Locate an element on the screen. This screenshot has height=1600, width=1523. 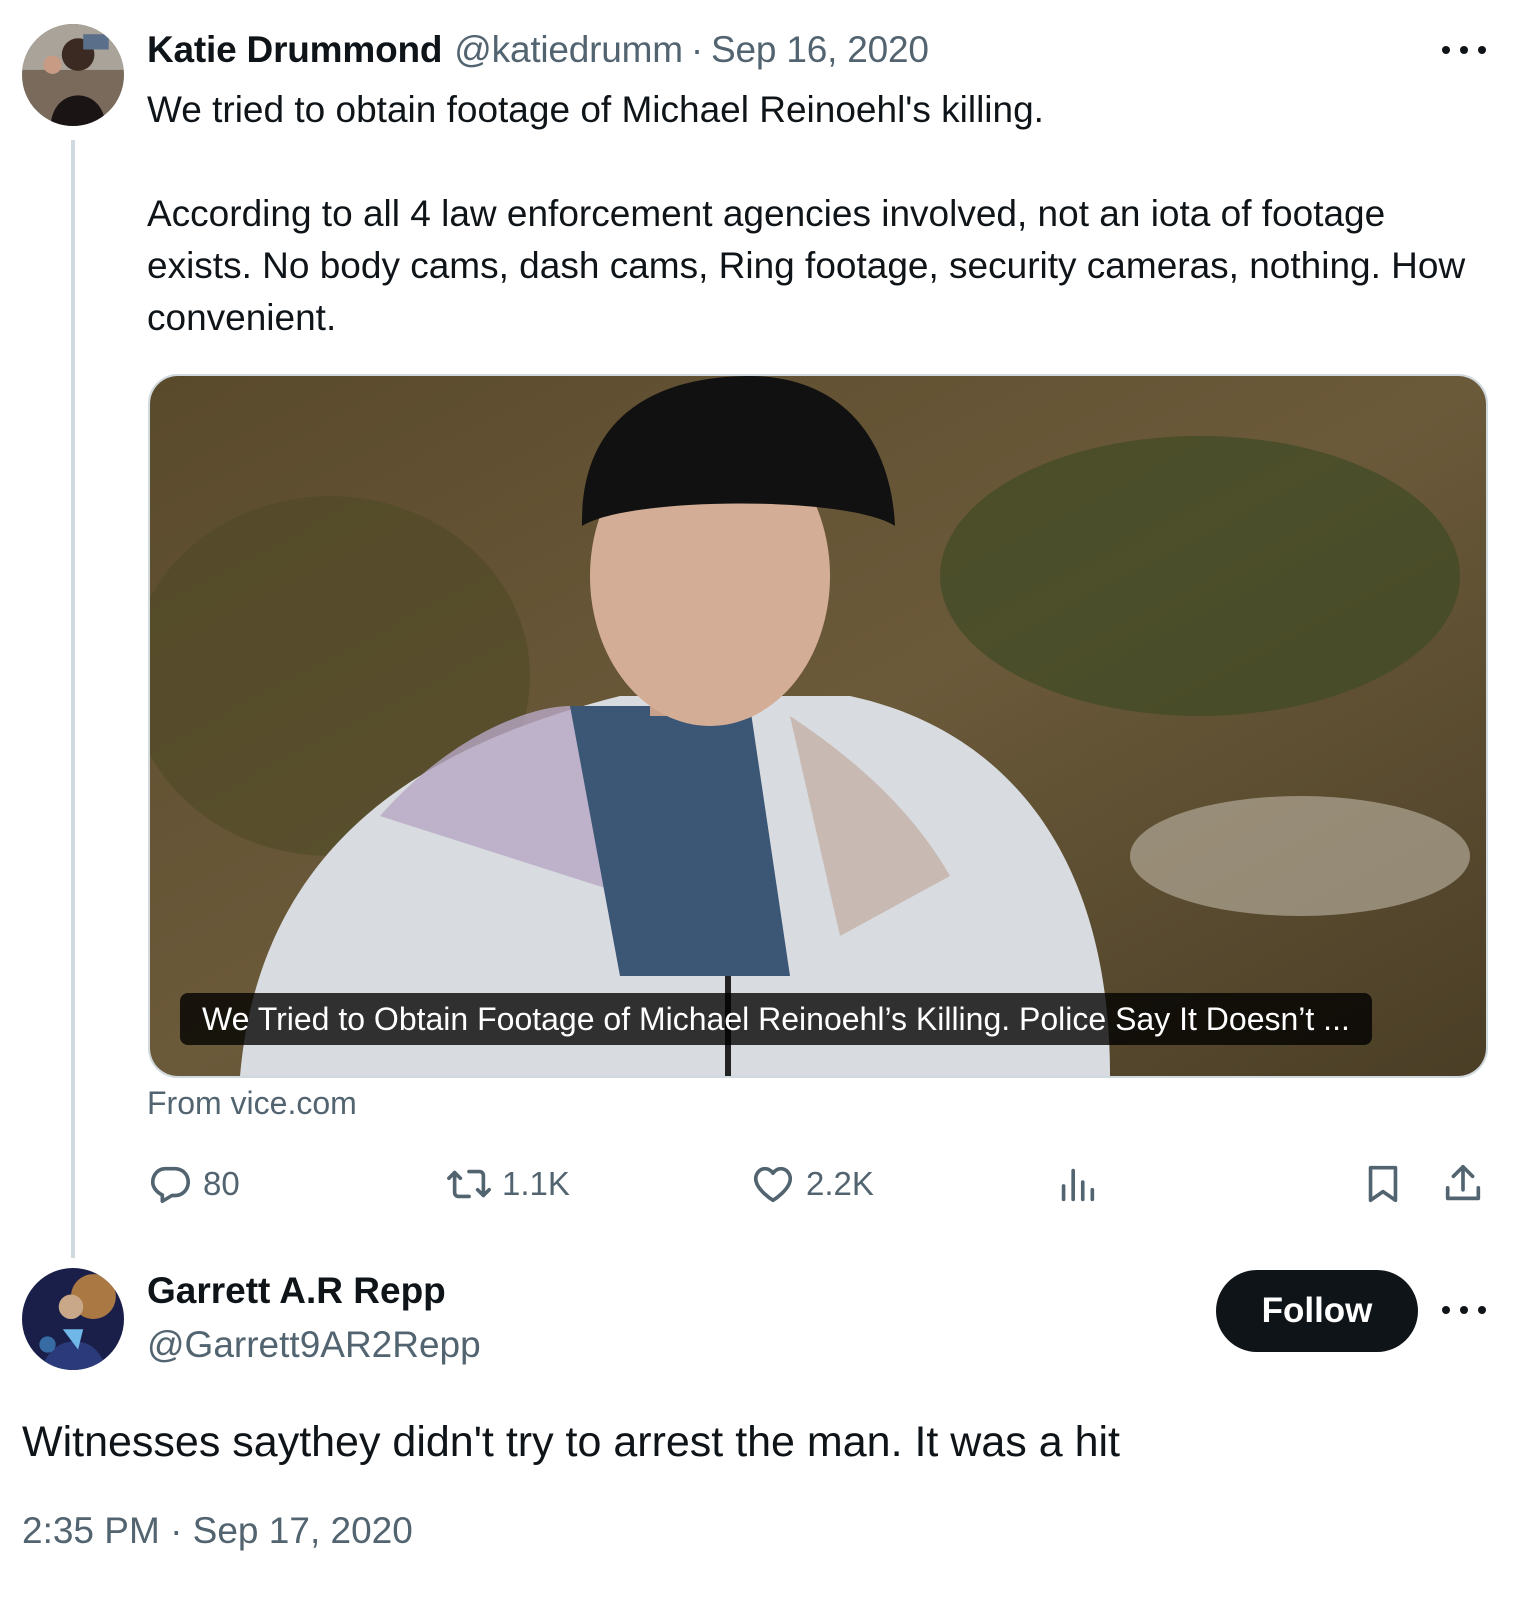
retweet-icon is located at coordinates (469, 1184).